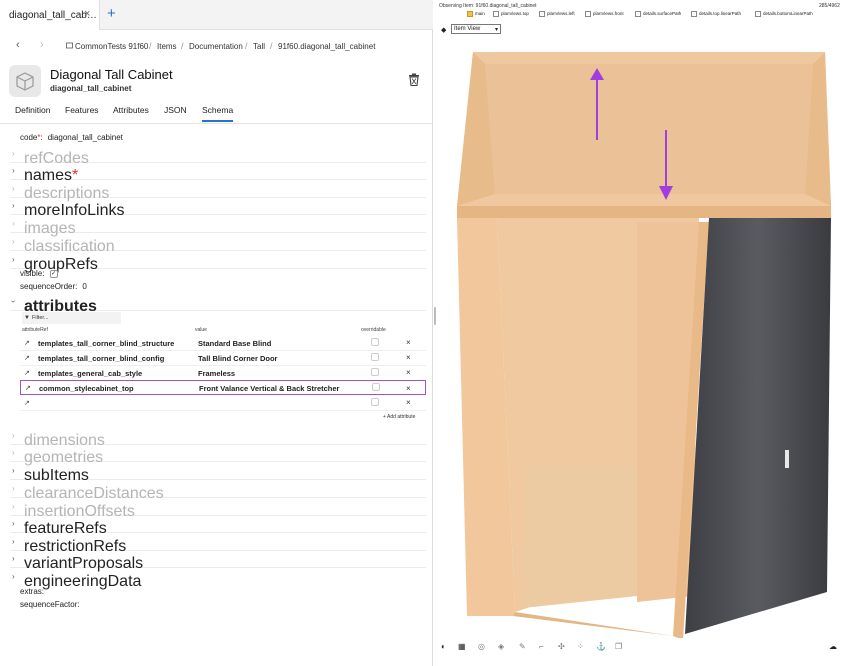 The height and width of the screenshot is (666, 853). What do you see at coordinates (90, 373) in the screenshot?
I see `attribute-ref: templates_general_cab_style` at bounding box center [90, 373].